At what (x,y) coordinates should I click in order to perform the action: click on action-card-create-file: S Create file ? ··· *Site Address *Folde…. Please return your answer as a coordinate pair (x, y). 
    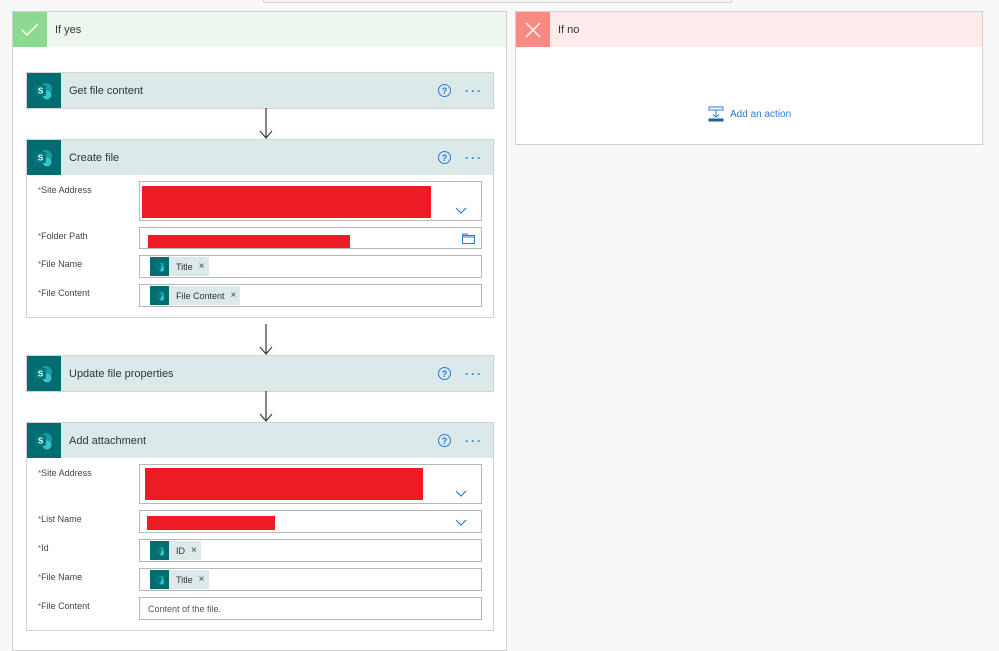
    Looking at the image, I should click on (260, 228).